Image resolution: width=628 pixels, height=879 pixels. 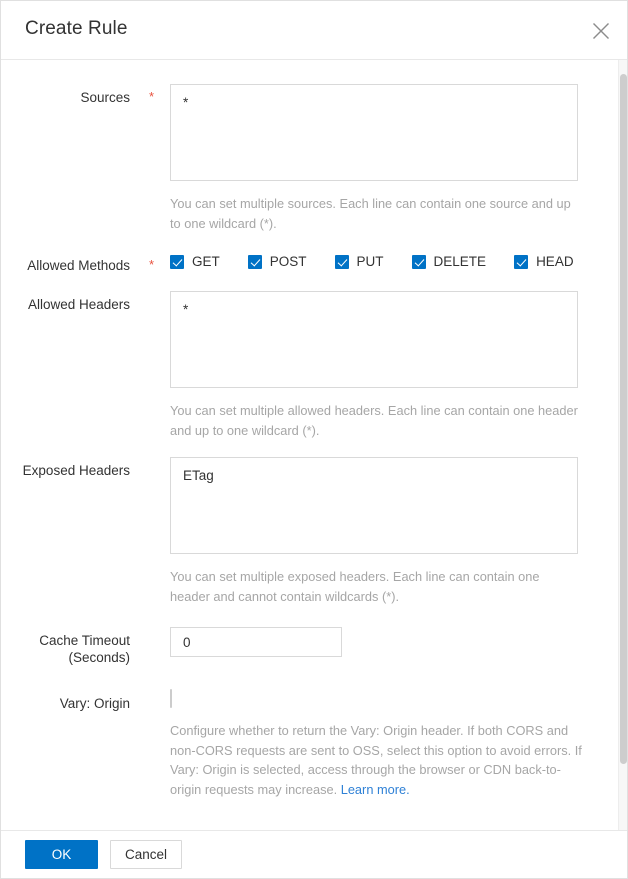 I want to click on sources-label: Sources, so click(x=105, y=97).